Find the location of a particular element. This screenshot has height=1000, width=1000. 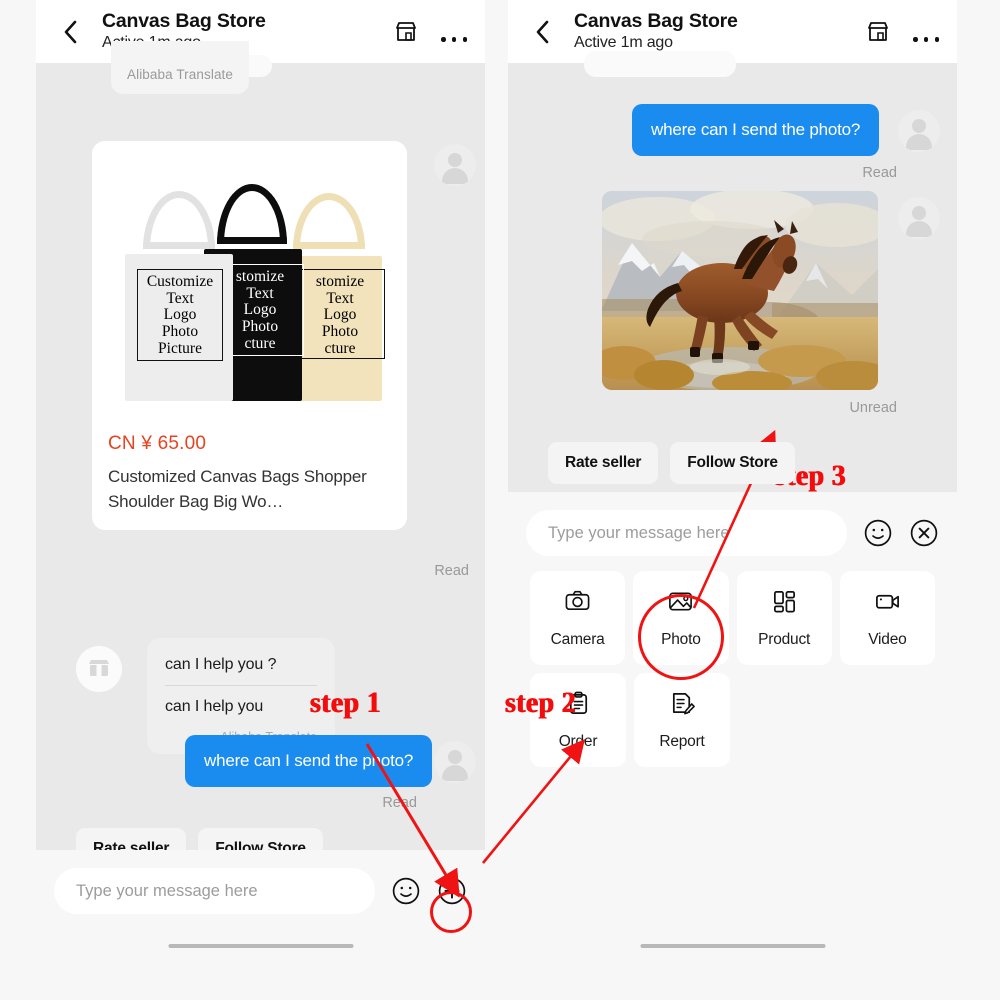

attachment-order: Order is located at coordinates (578, 720).